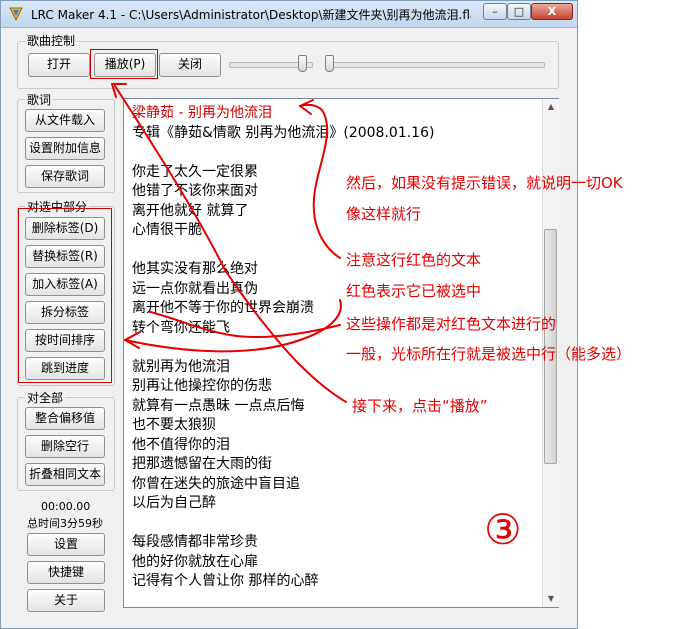  I want to click on arrow-to-red-line-head, so click(306, 107).